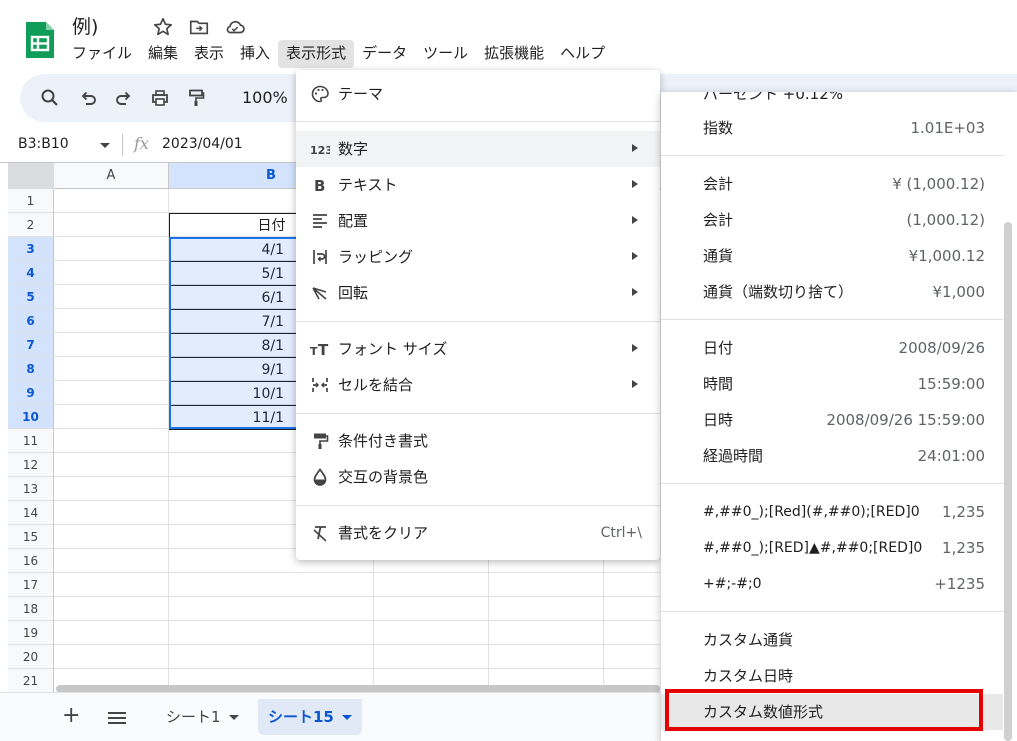 Image resolution: width=1017 pixels, height=741 pixels. Describe the element at coordinates (945, 220) in the screenshot. I see `submenu-item-example: (1,000.12)` at that location.